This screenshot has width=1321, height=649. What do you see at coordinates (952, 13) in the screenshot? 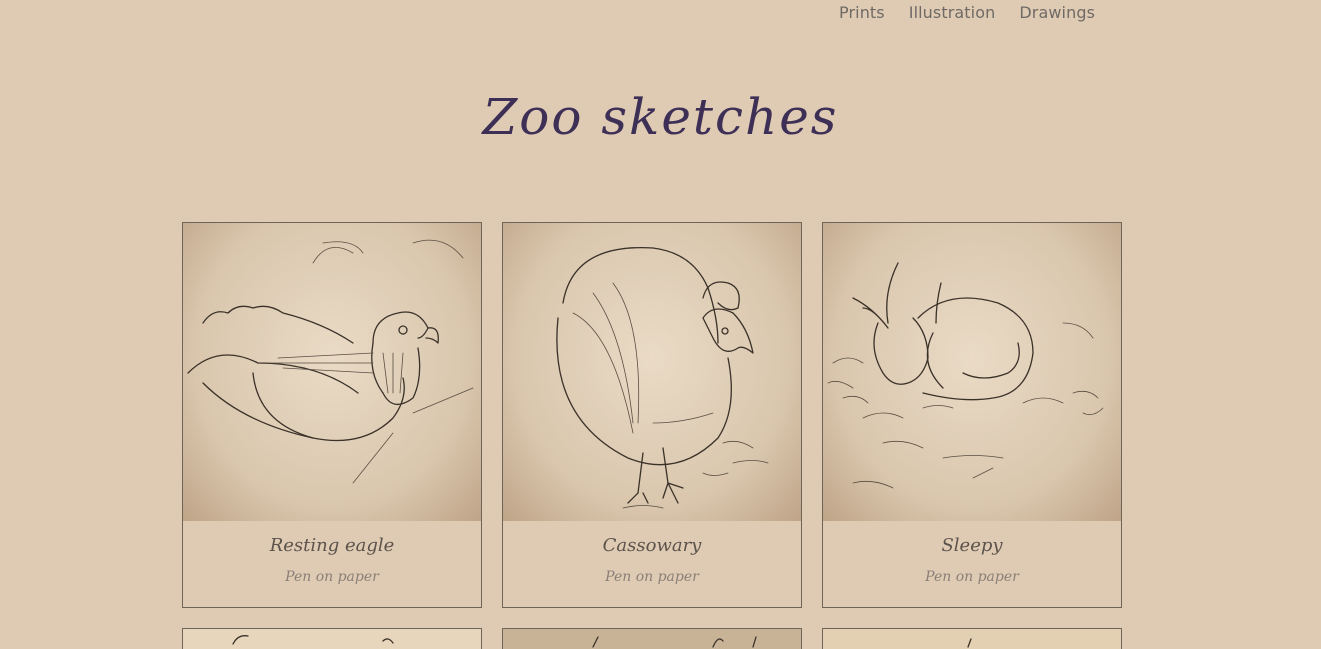
I see `nav-link-illustration: Illustration` at bounding box center [952, 13].